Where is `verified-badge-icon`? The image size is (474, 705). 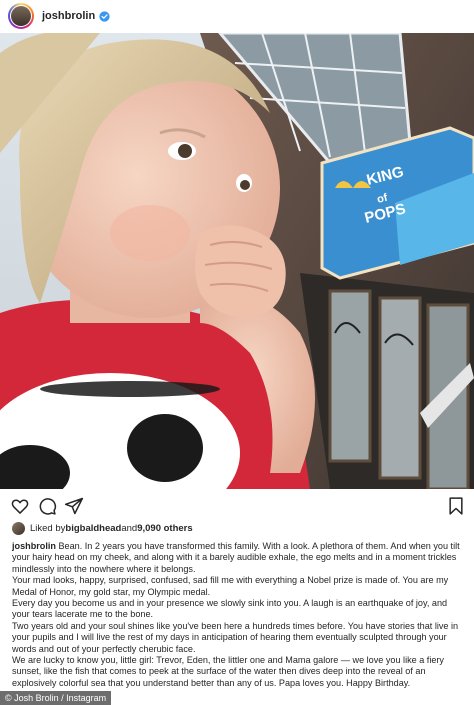
verified-badge-icon is located at coordinates (104, 16).